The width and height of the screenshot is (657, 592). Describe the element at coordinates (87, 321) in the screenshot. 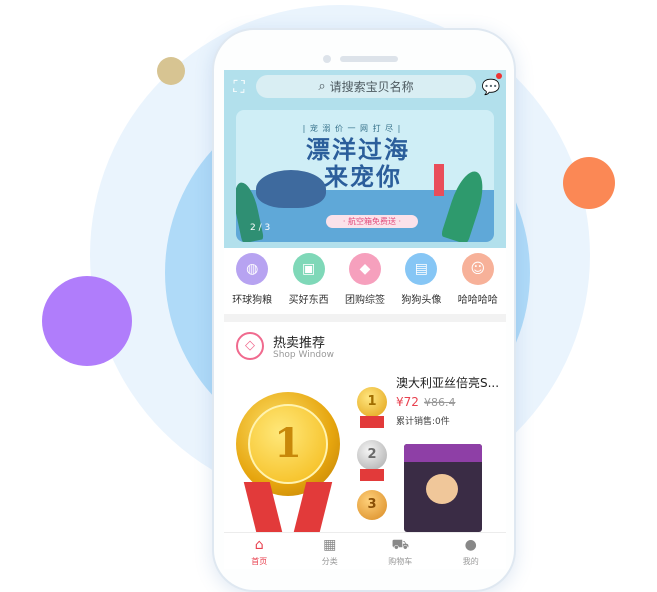

I see `decor-dot-purple` at that location.